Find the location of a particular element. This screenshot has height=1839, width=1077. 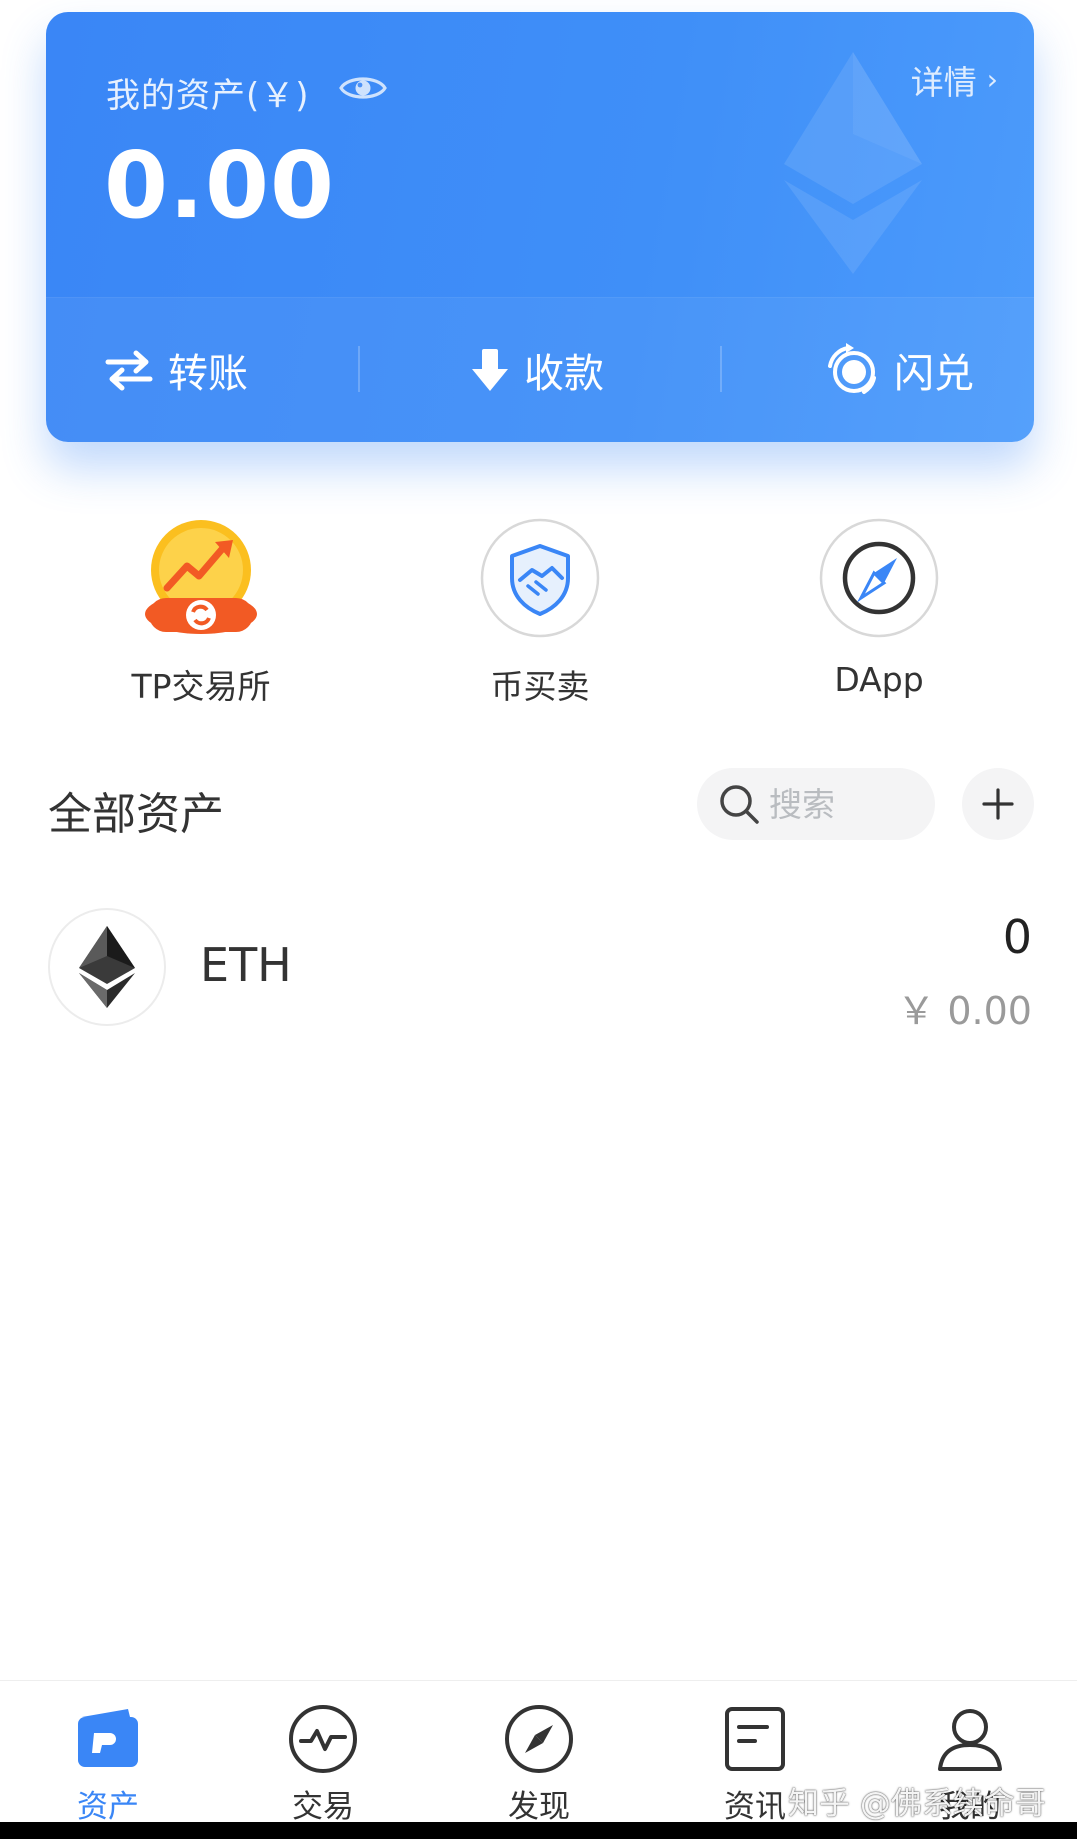

eye-icon is located at coordinates (363, 88).